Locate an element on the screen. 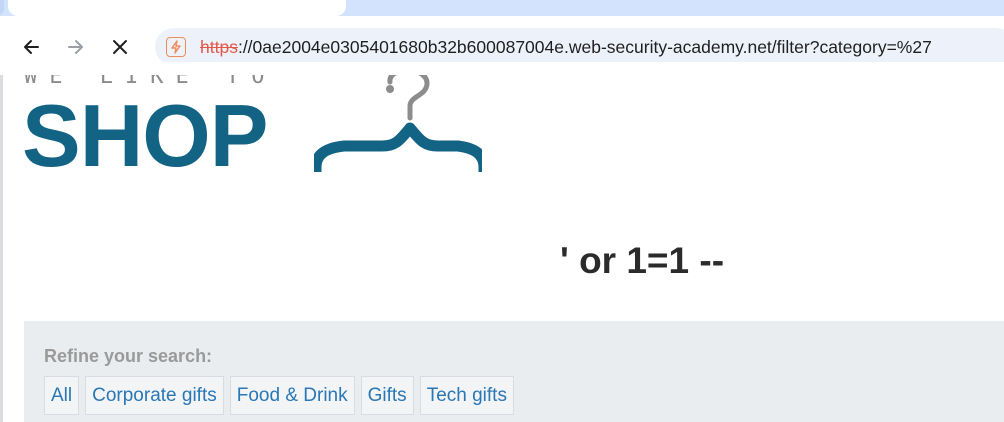 Image resolution: width=1004 pixels, height=422 pixels. back-button is located at coordinates (31, 47).